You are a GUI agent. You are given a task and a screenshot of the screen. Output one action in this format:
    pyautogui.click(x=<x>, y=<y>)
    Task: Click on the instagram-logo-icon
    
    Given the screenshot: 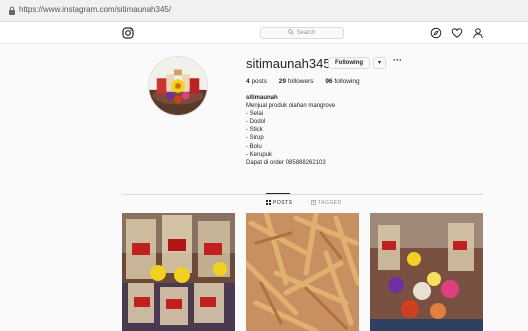 What is the action you would take?
    pyautogui.click(x=128, y=33)
    